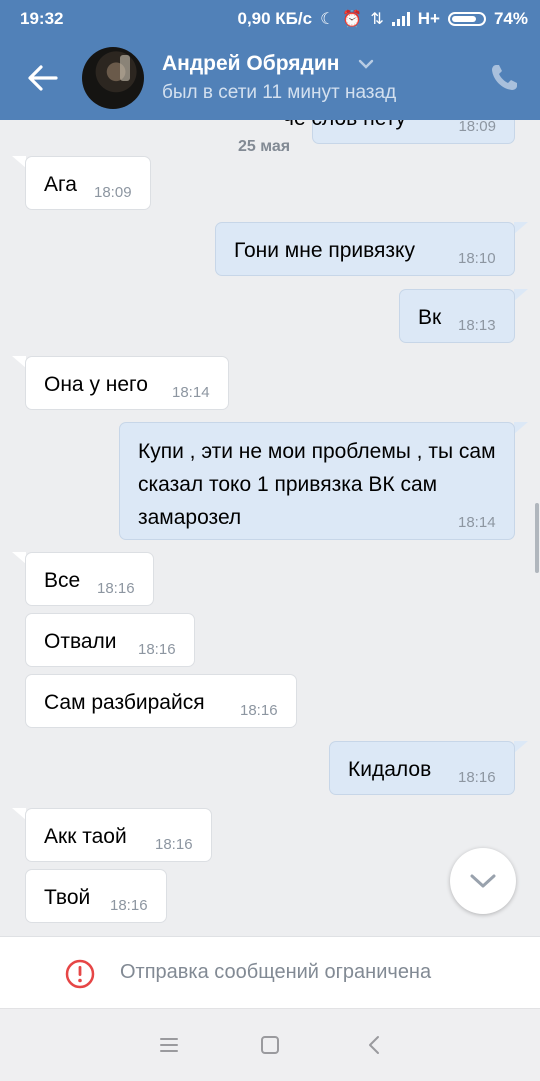  I want to click on data-transfer-icon: ⇅, so click(377, 19).